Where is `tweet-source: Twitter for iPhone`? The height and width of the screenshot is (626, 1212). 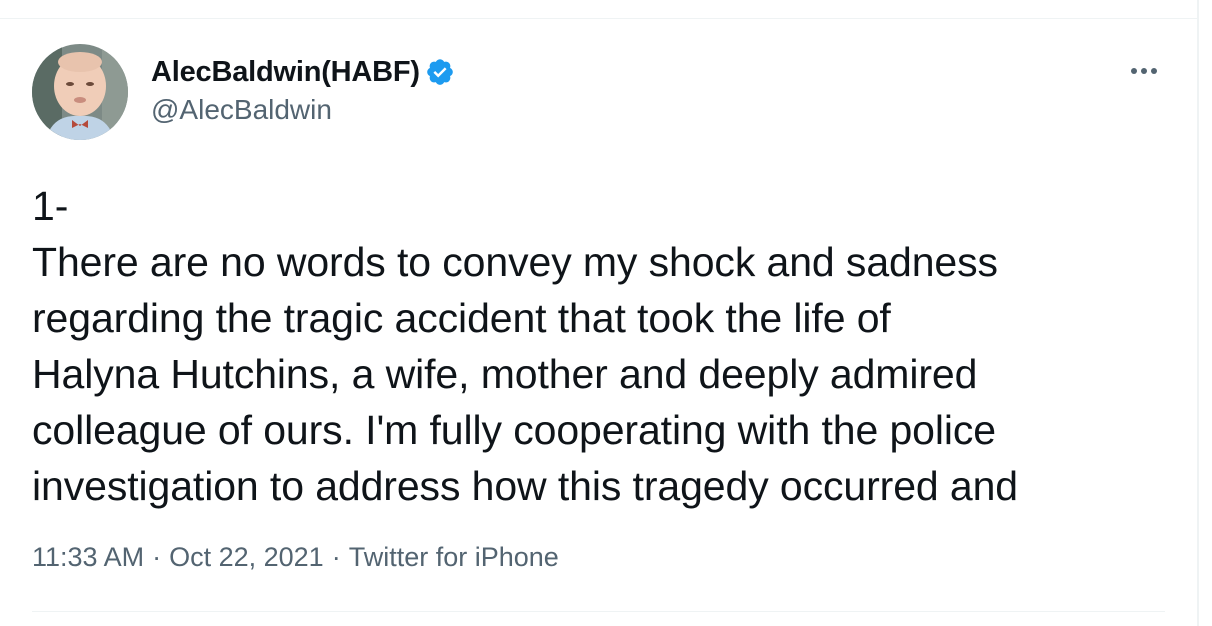 tweet-source: Twitter for iPhone is located at coordinates (454, 557).